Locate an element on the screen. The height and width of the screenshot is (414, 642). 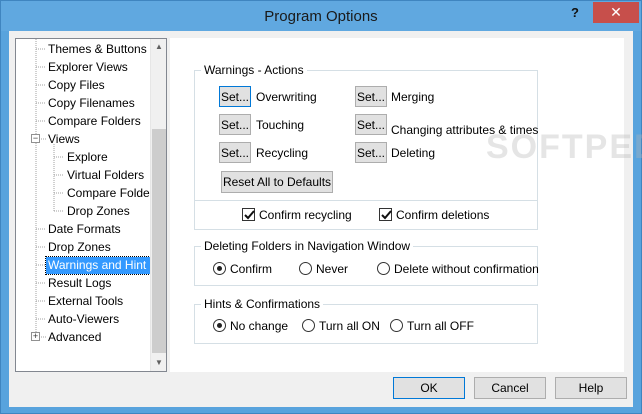
warnings-divider is located at coordinates (366, 200).